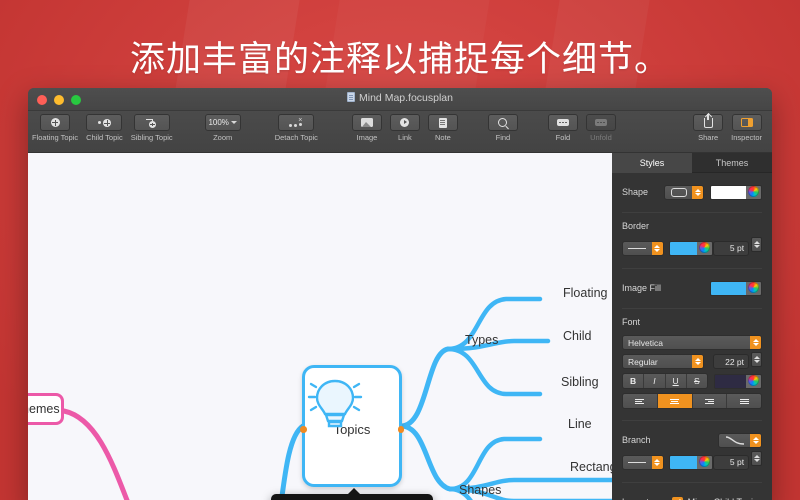  What do you see at coordinates (676, 381) in the screenshot?
I see `underline-button: U` at bounding box center [676, 381].